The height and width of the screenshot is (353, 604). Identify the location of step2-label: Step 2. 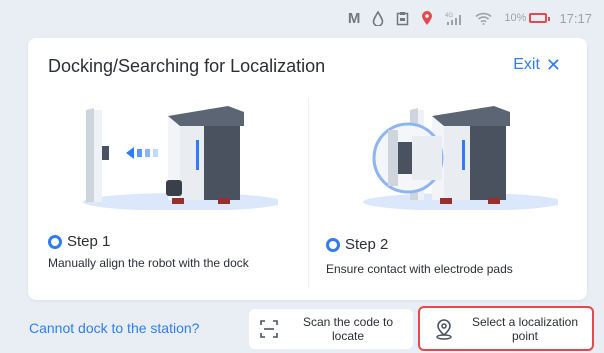
(367, 244).